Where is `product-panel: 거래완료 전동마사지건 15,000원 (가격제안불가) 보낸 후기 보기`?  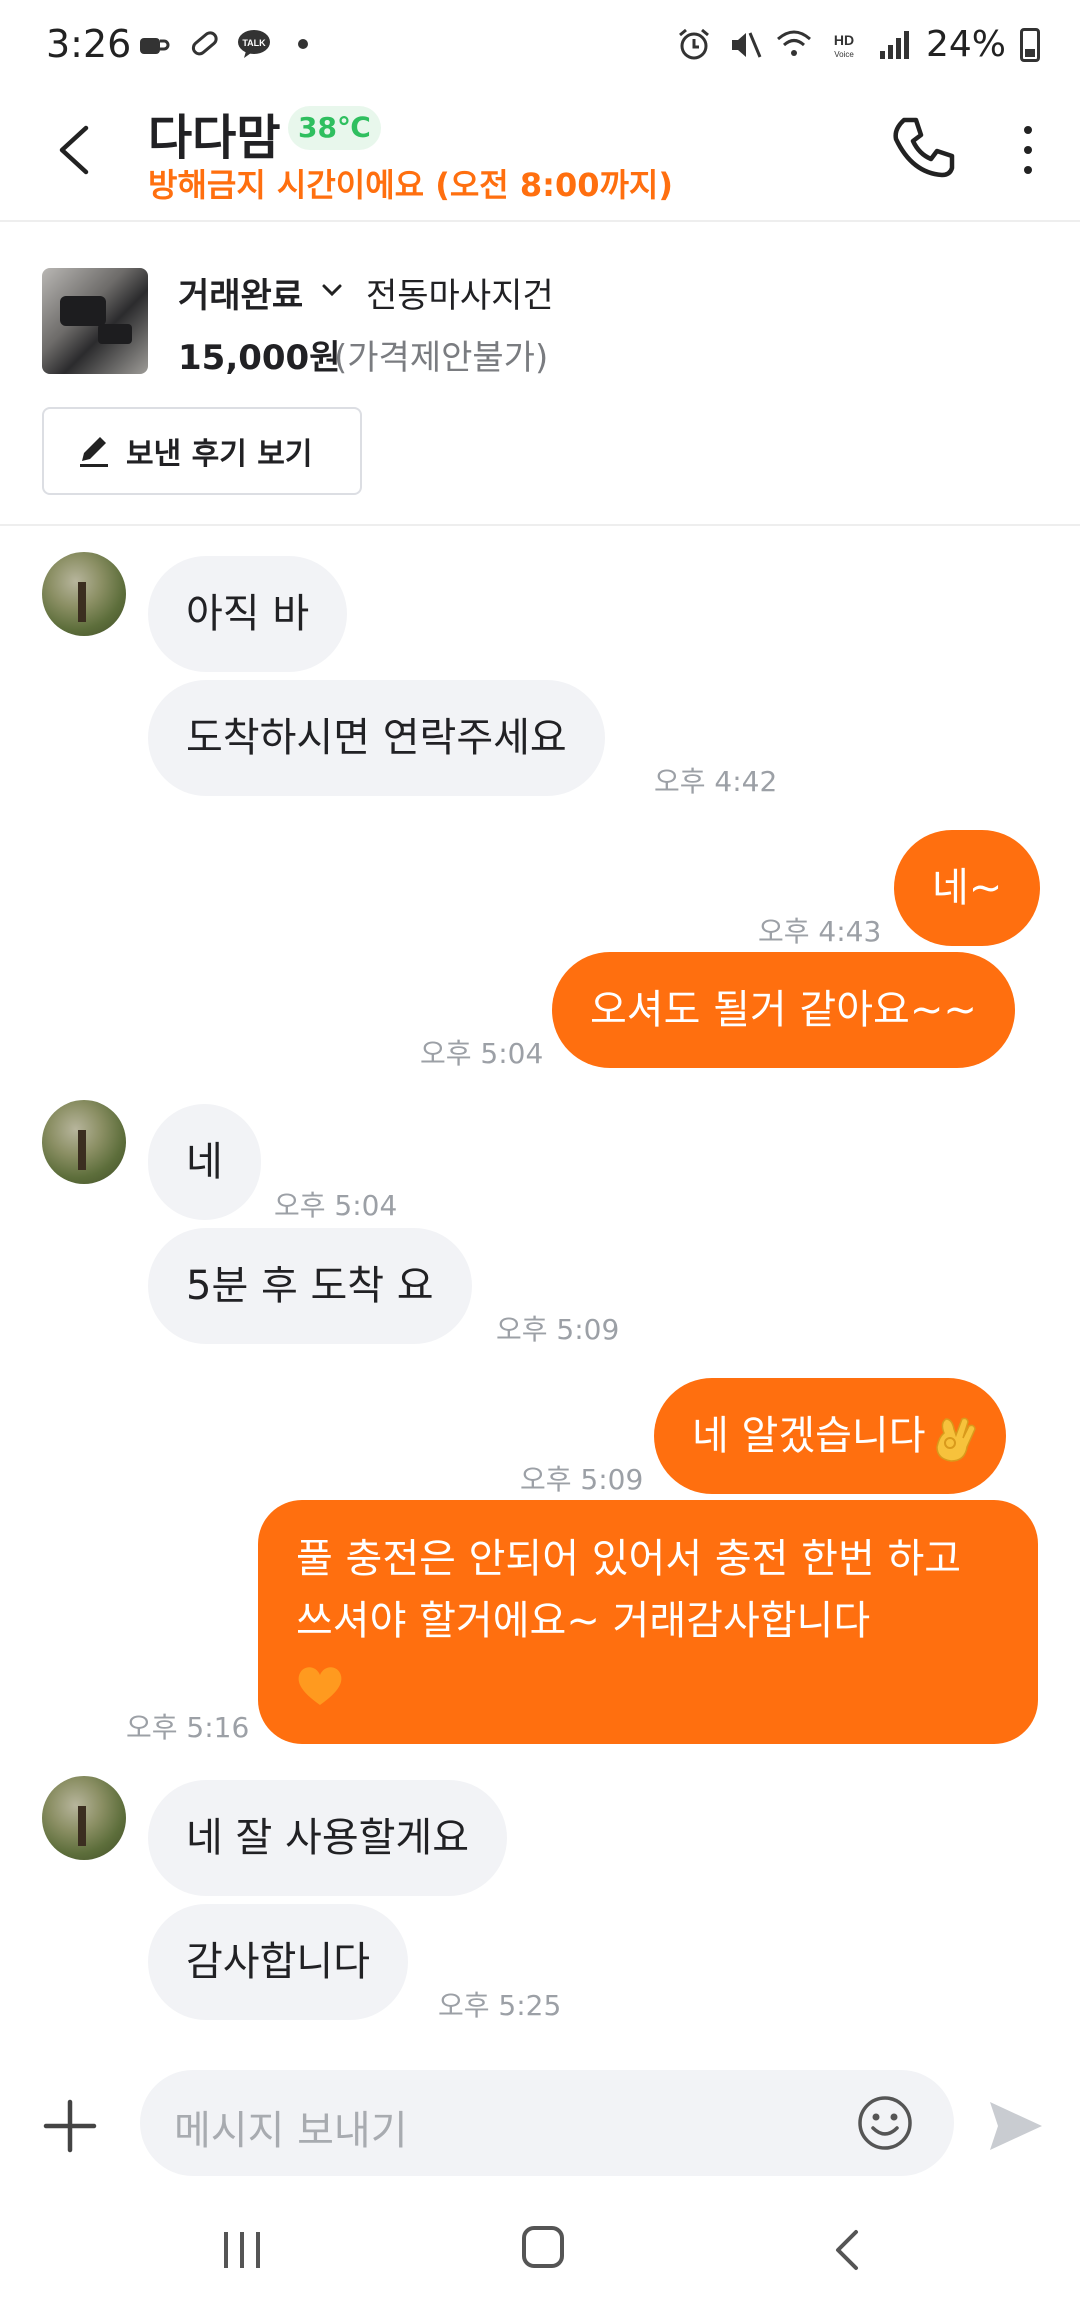
product-panel: 거래완료 전동마사지건 15,000원 (가격제안불가) 보낸 후기 보기 is located at coordinates (540, 375).